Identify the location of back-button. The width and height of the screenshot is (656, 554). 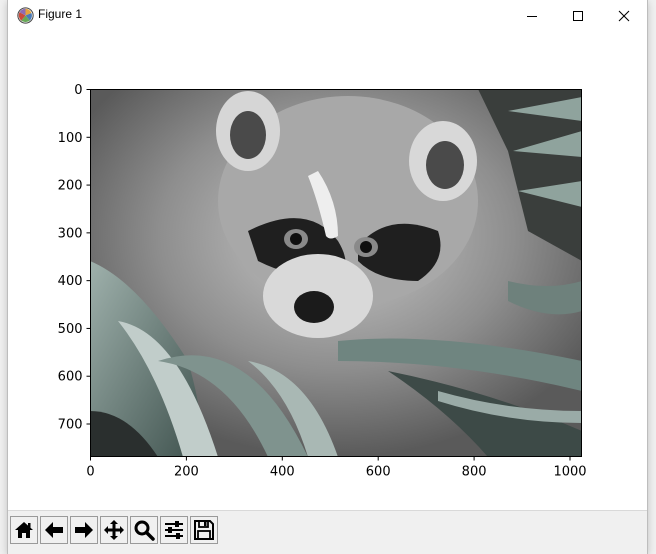
(54, 530).